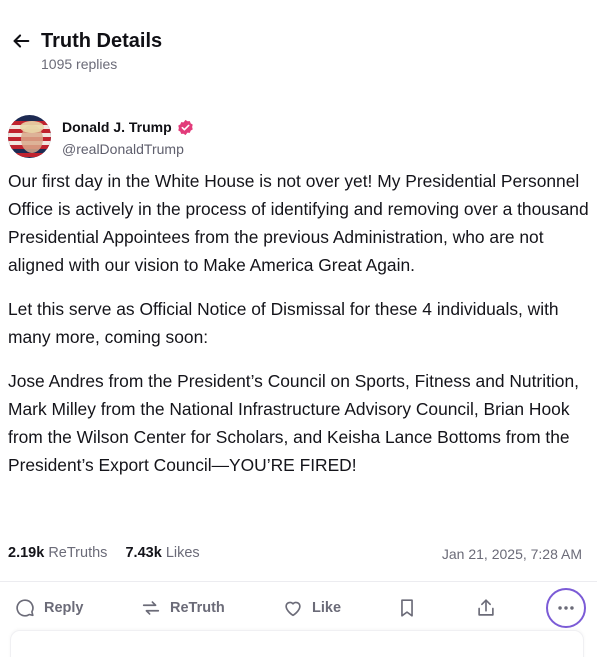  I want to click on more-icon, so click(566, 608).